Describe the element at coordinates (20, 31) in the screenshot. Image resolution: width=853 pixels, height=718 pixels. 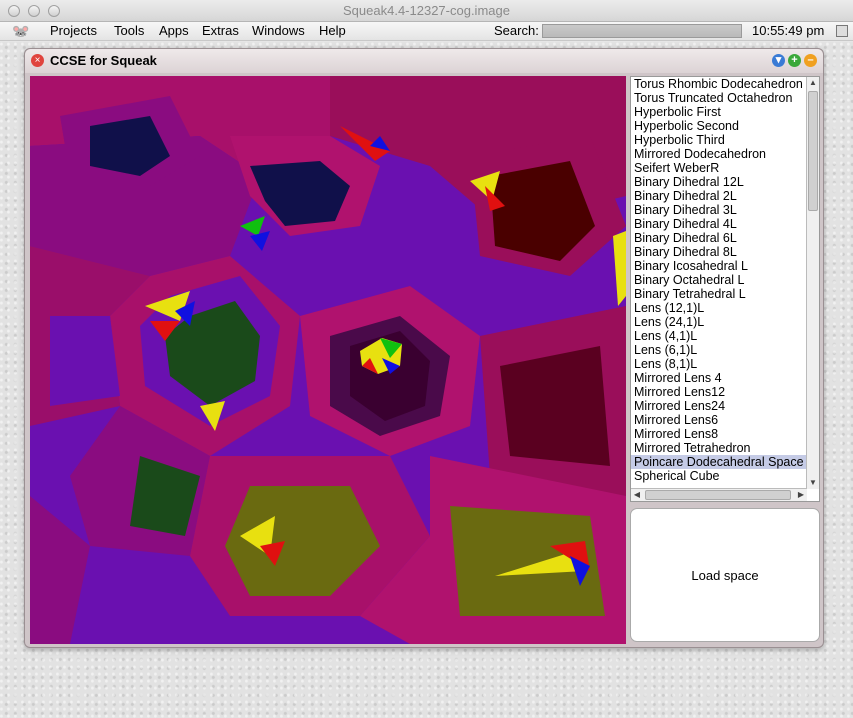
I see `squeak-mouse-icon: 🐭` at that location.